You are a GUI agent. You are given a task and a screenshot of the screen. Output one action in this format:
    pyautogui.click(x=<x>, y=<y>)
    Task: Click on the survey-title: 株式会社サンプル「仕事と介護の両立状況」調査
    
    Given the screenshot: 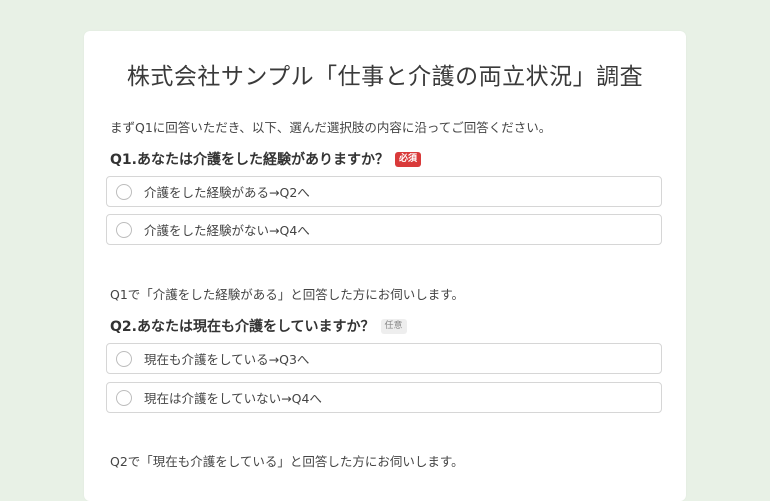 What is the action you would take?
    pyautogui.click(x=385, y=77)
    